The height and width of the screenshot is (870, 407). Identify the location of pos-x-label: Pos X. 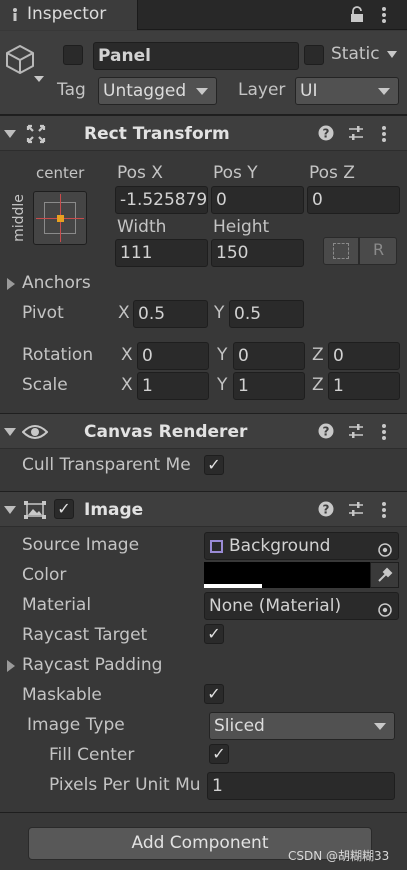
(140, 173).